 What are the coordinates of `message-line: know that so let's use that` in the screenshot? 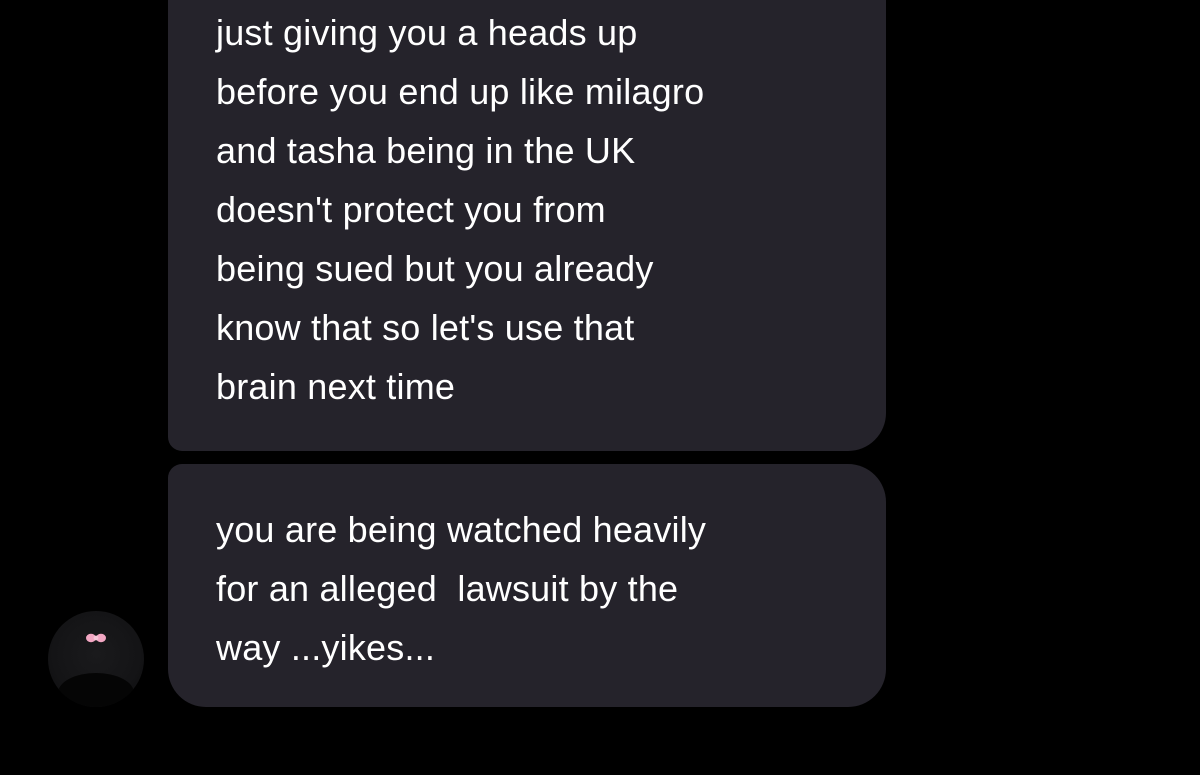 It's located at (425, 327).